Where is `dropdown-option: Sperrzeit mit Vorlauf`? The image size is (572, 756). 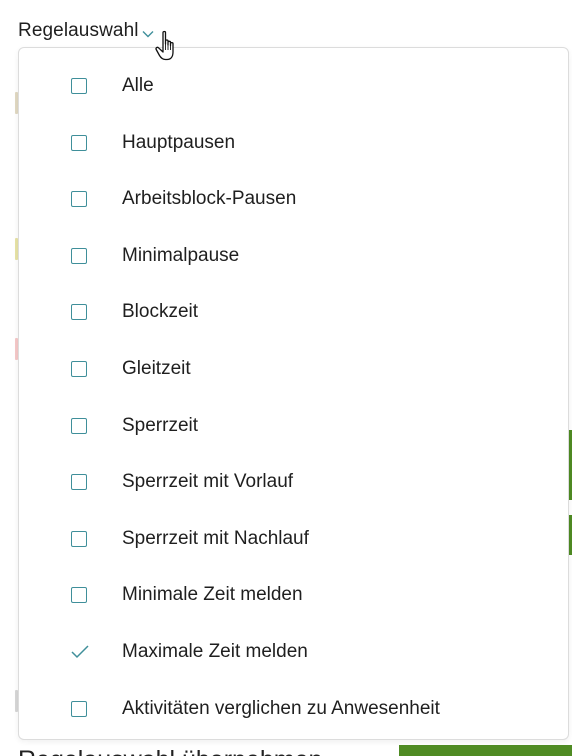
dropdown-option: Sperrzeit mit Vorlauf is located at coordinates (293, 482).